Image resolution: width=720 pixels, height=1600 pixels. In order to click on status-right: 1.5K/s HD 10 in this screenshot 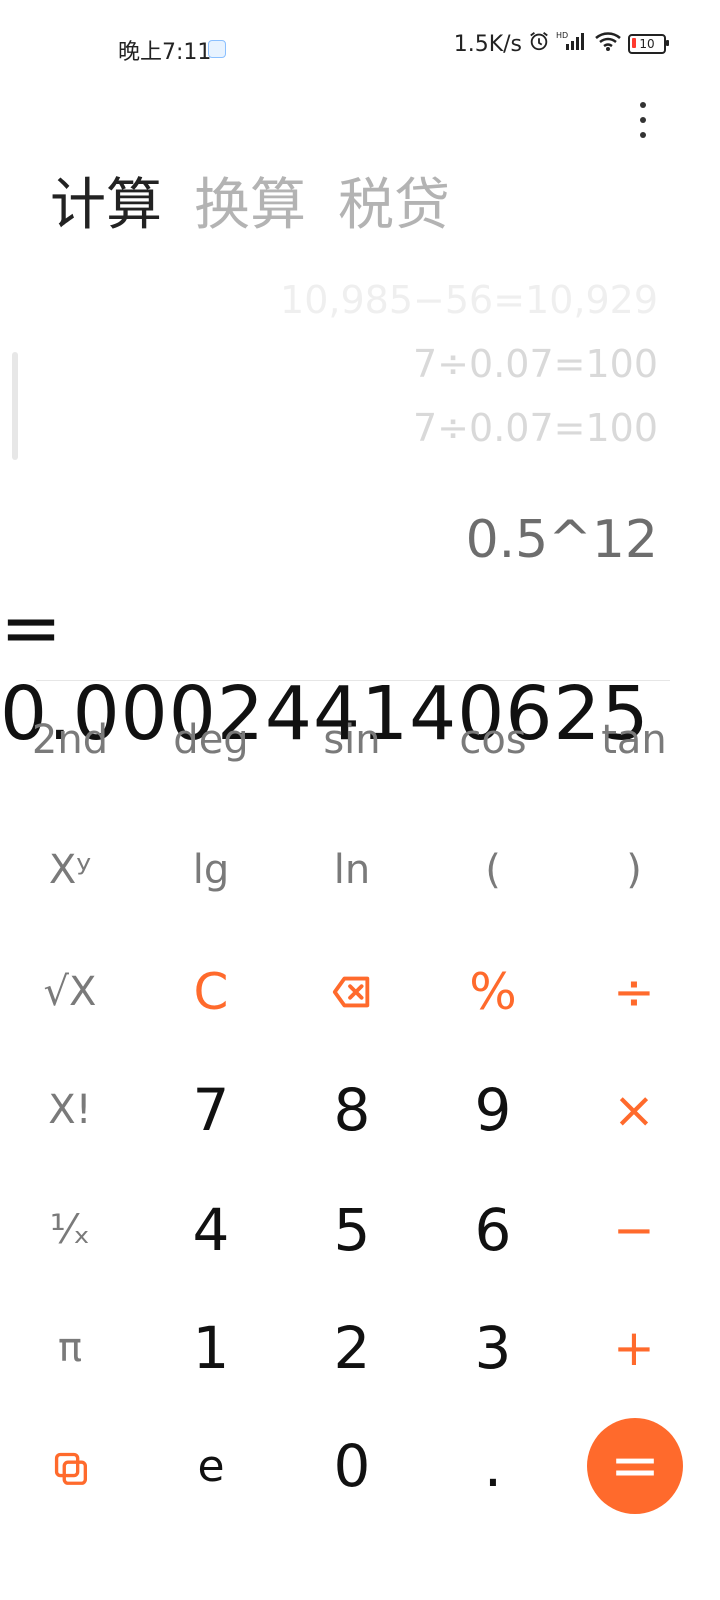, I will do `click(561, 44)`.